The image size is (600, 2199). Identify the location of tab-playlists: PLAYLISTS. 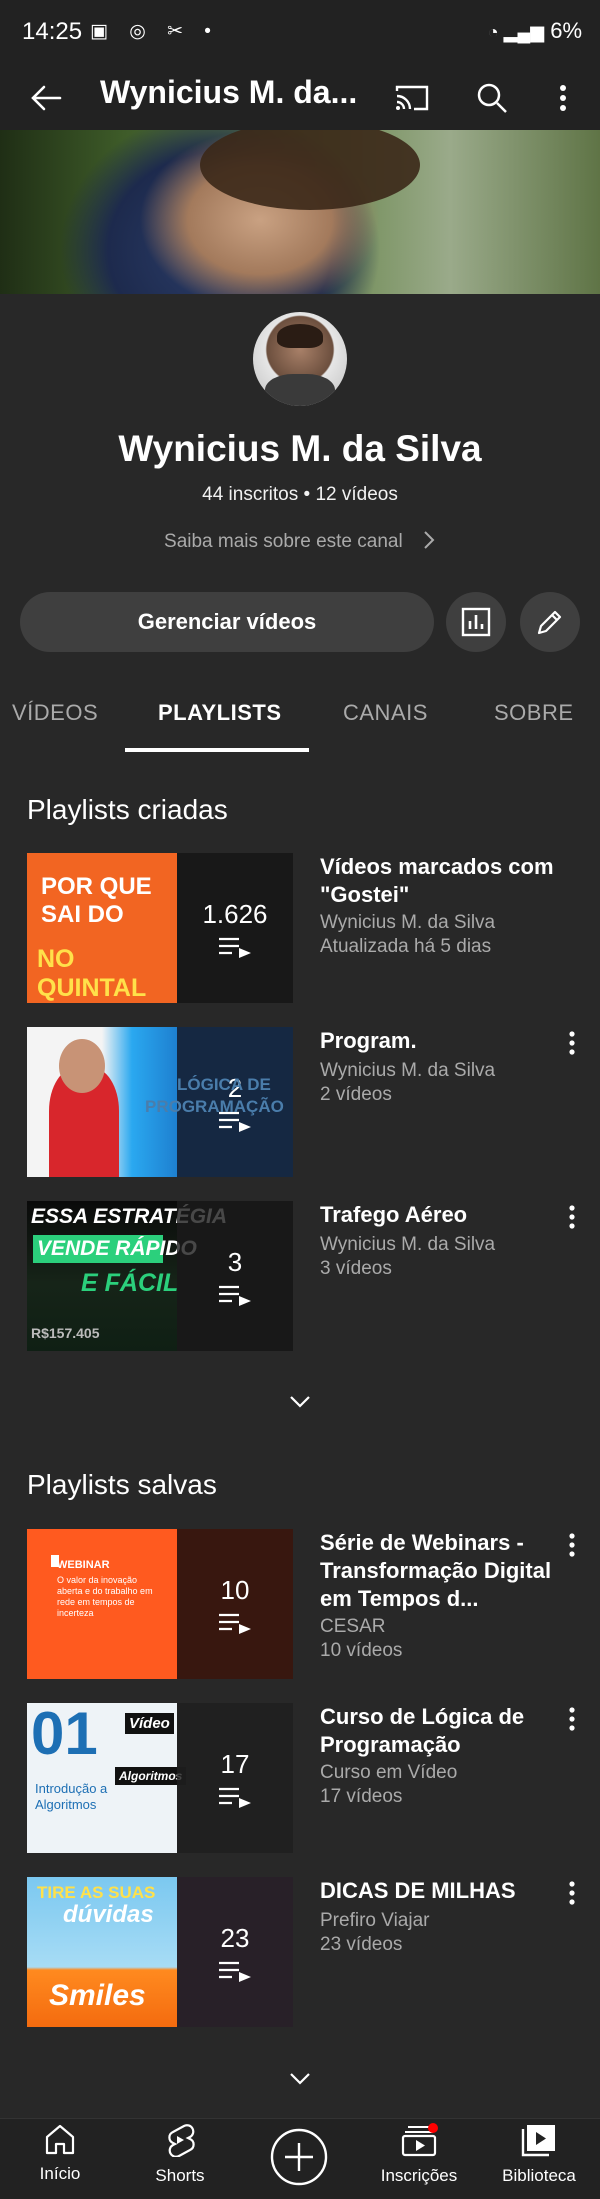
(220, 713).